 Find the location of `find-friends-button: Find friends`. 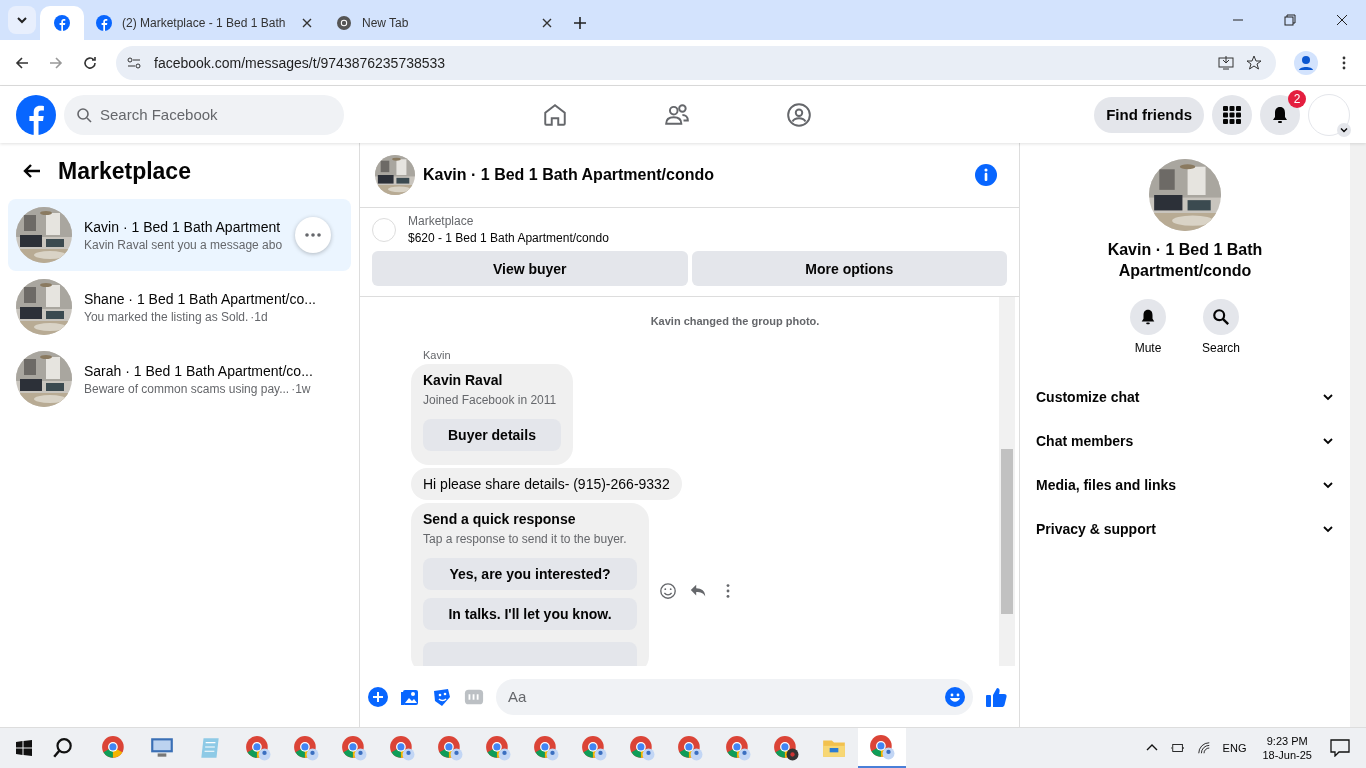

find-friends-button: Find friends is located at coordinates (1149, 114).